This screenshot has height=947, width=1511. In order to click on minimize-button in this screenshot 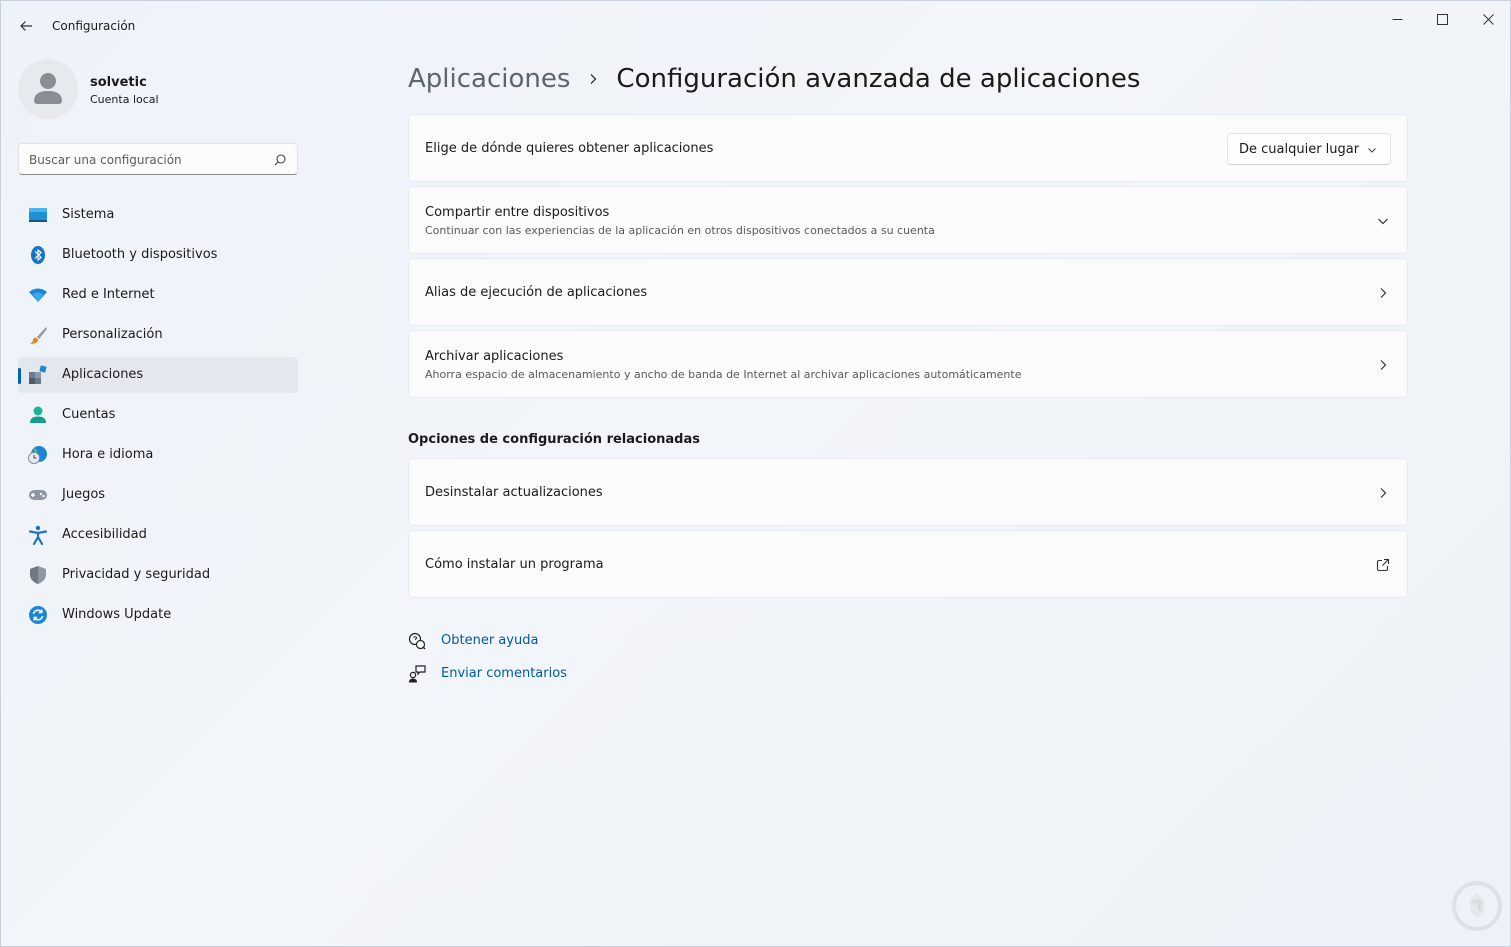, I will do `click(1397, 19)`.